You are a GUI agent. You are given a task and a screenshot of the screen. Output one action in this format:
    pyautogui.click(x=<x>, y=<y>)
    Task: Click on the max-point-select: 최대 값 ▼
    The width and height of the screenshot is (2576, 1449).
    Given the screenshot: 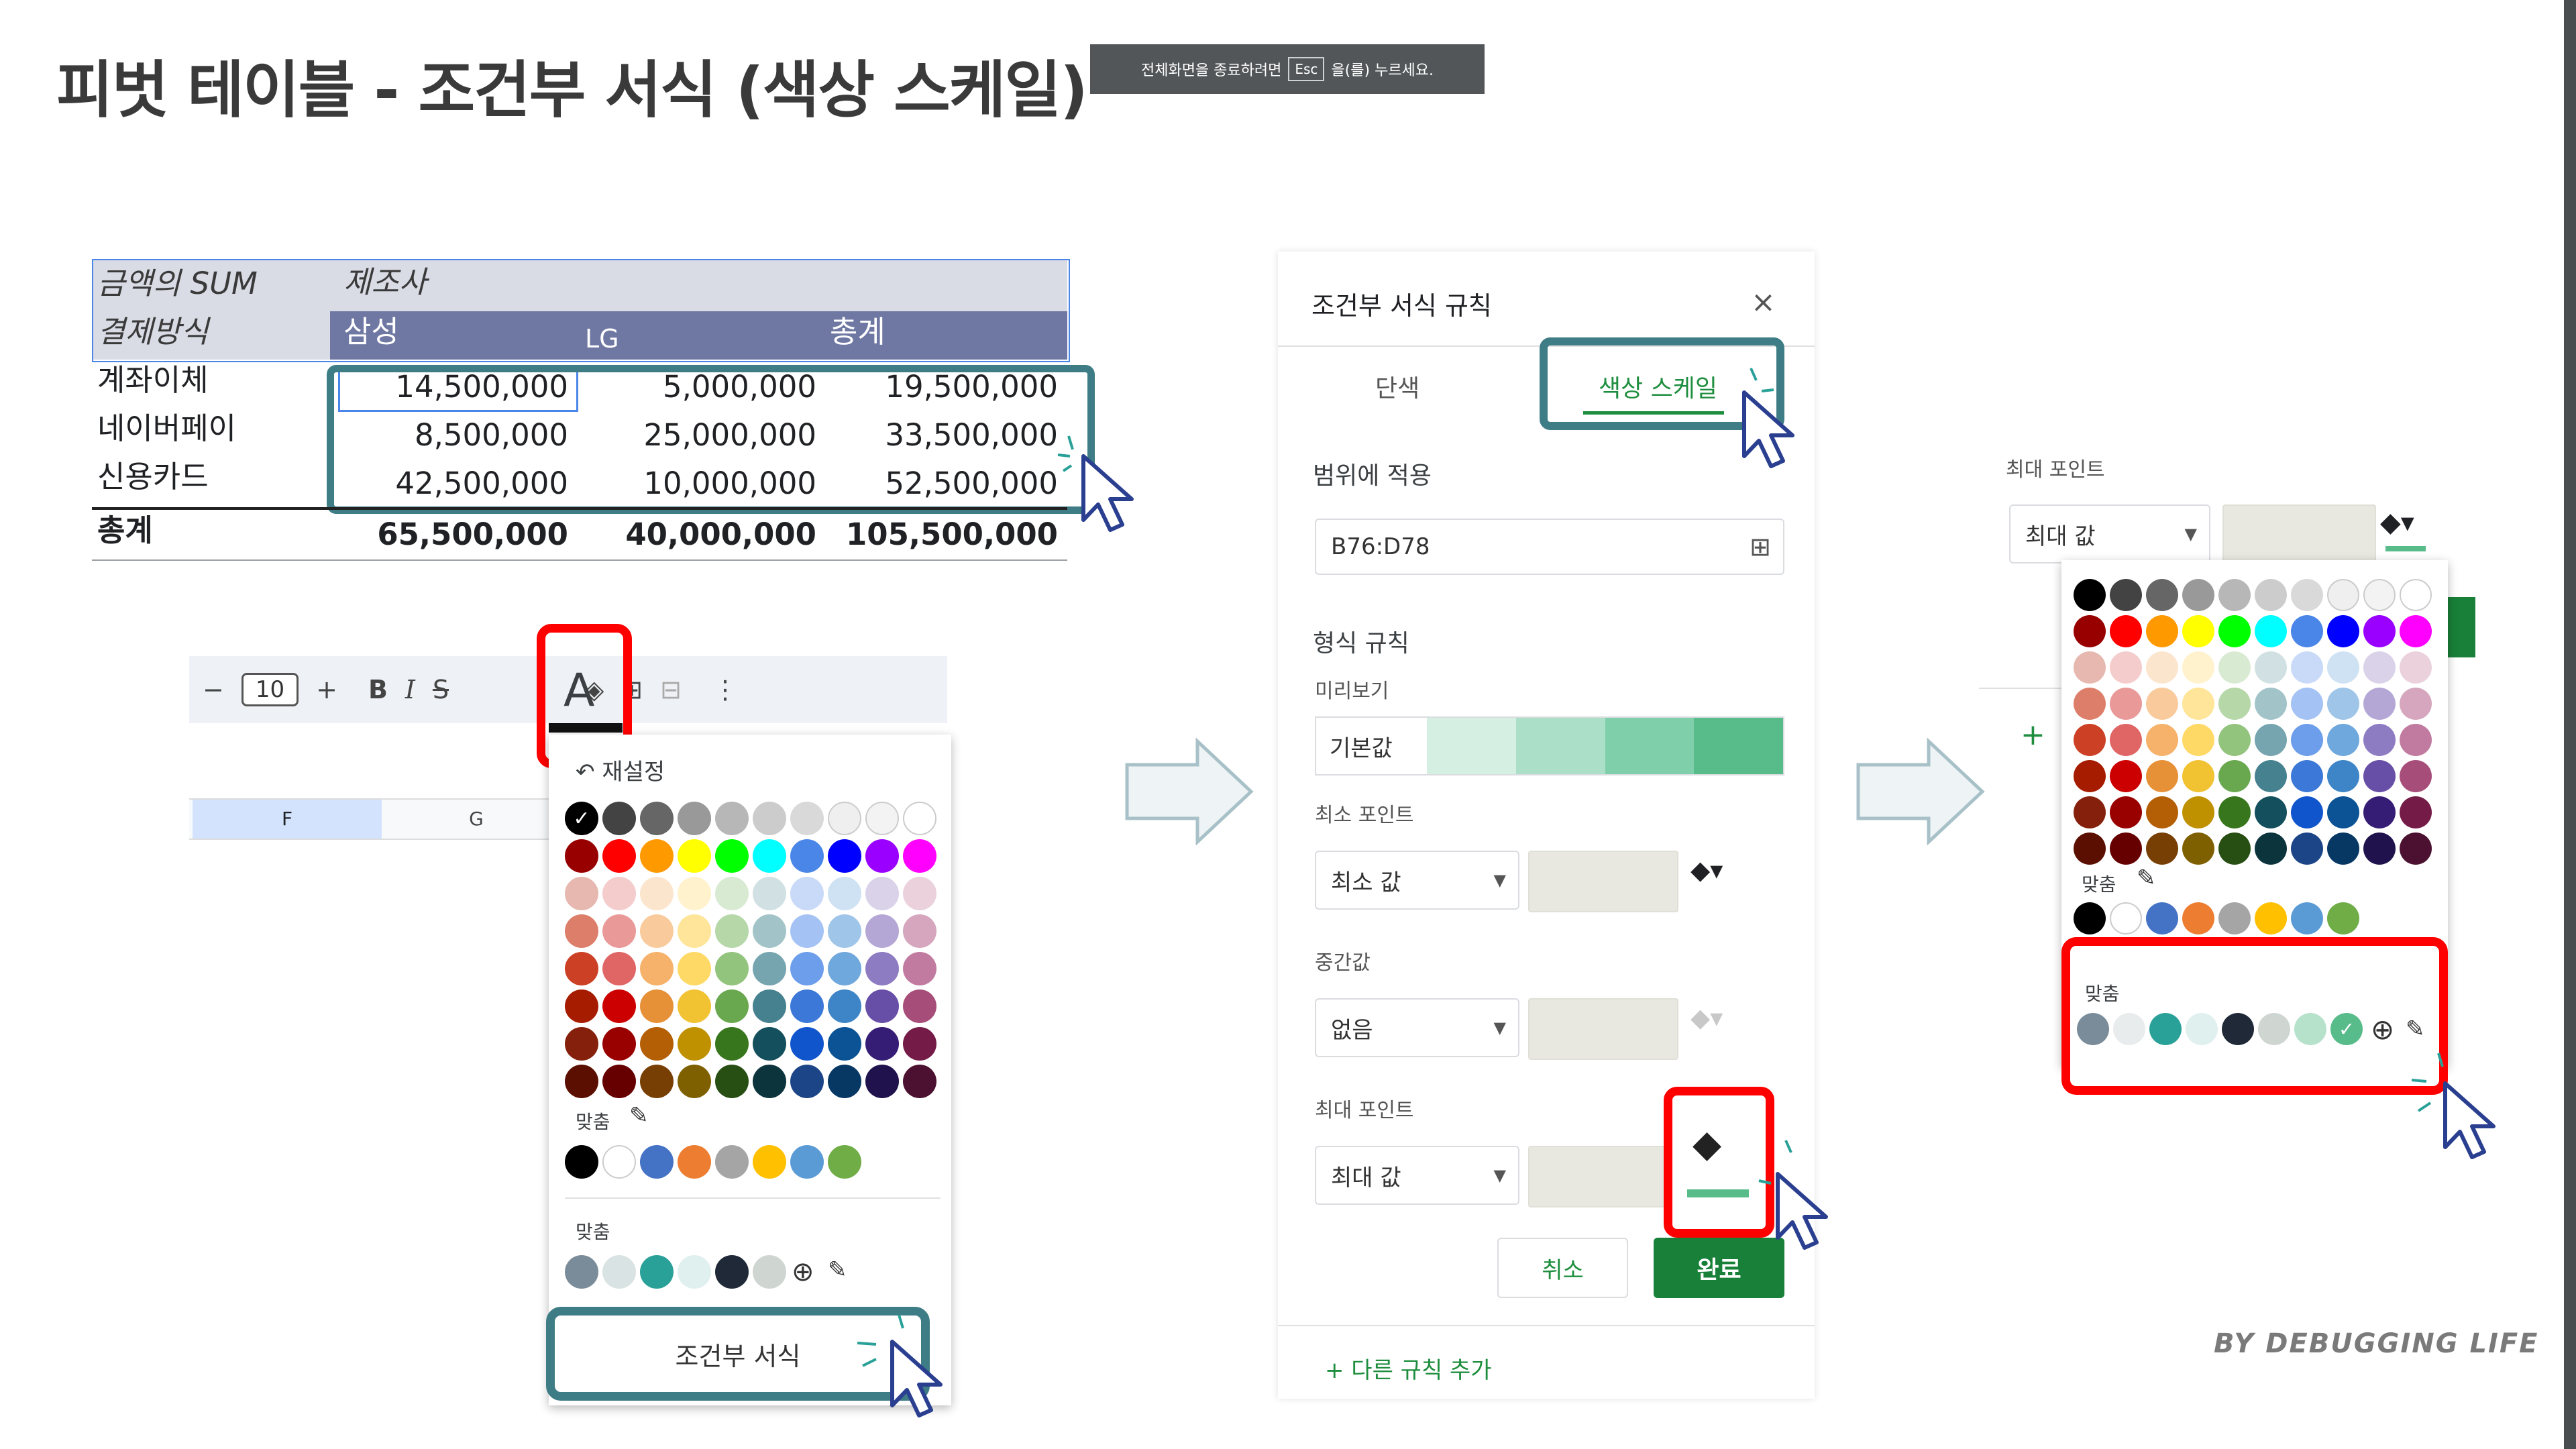 What is the action you would take?
    pyautogui.click(x=1417, y=1175)
    